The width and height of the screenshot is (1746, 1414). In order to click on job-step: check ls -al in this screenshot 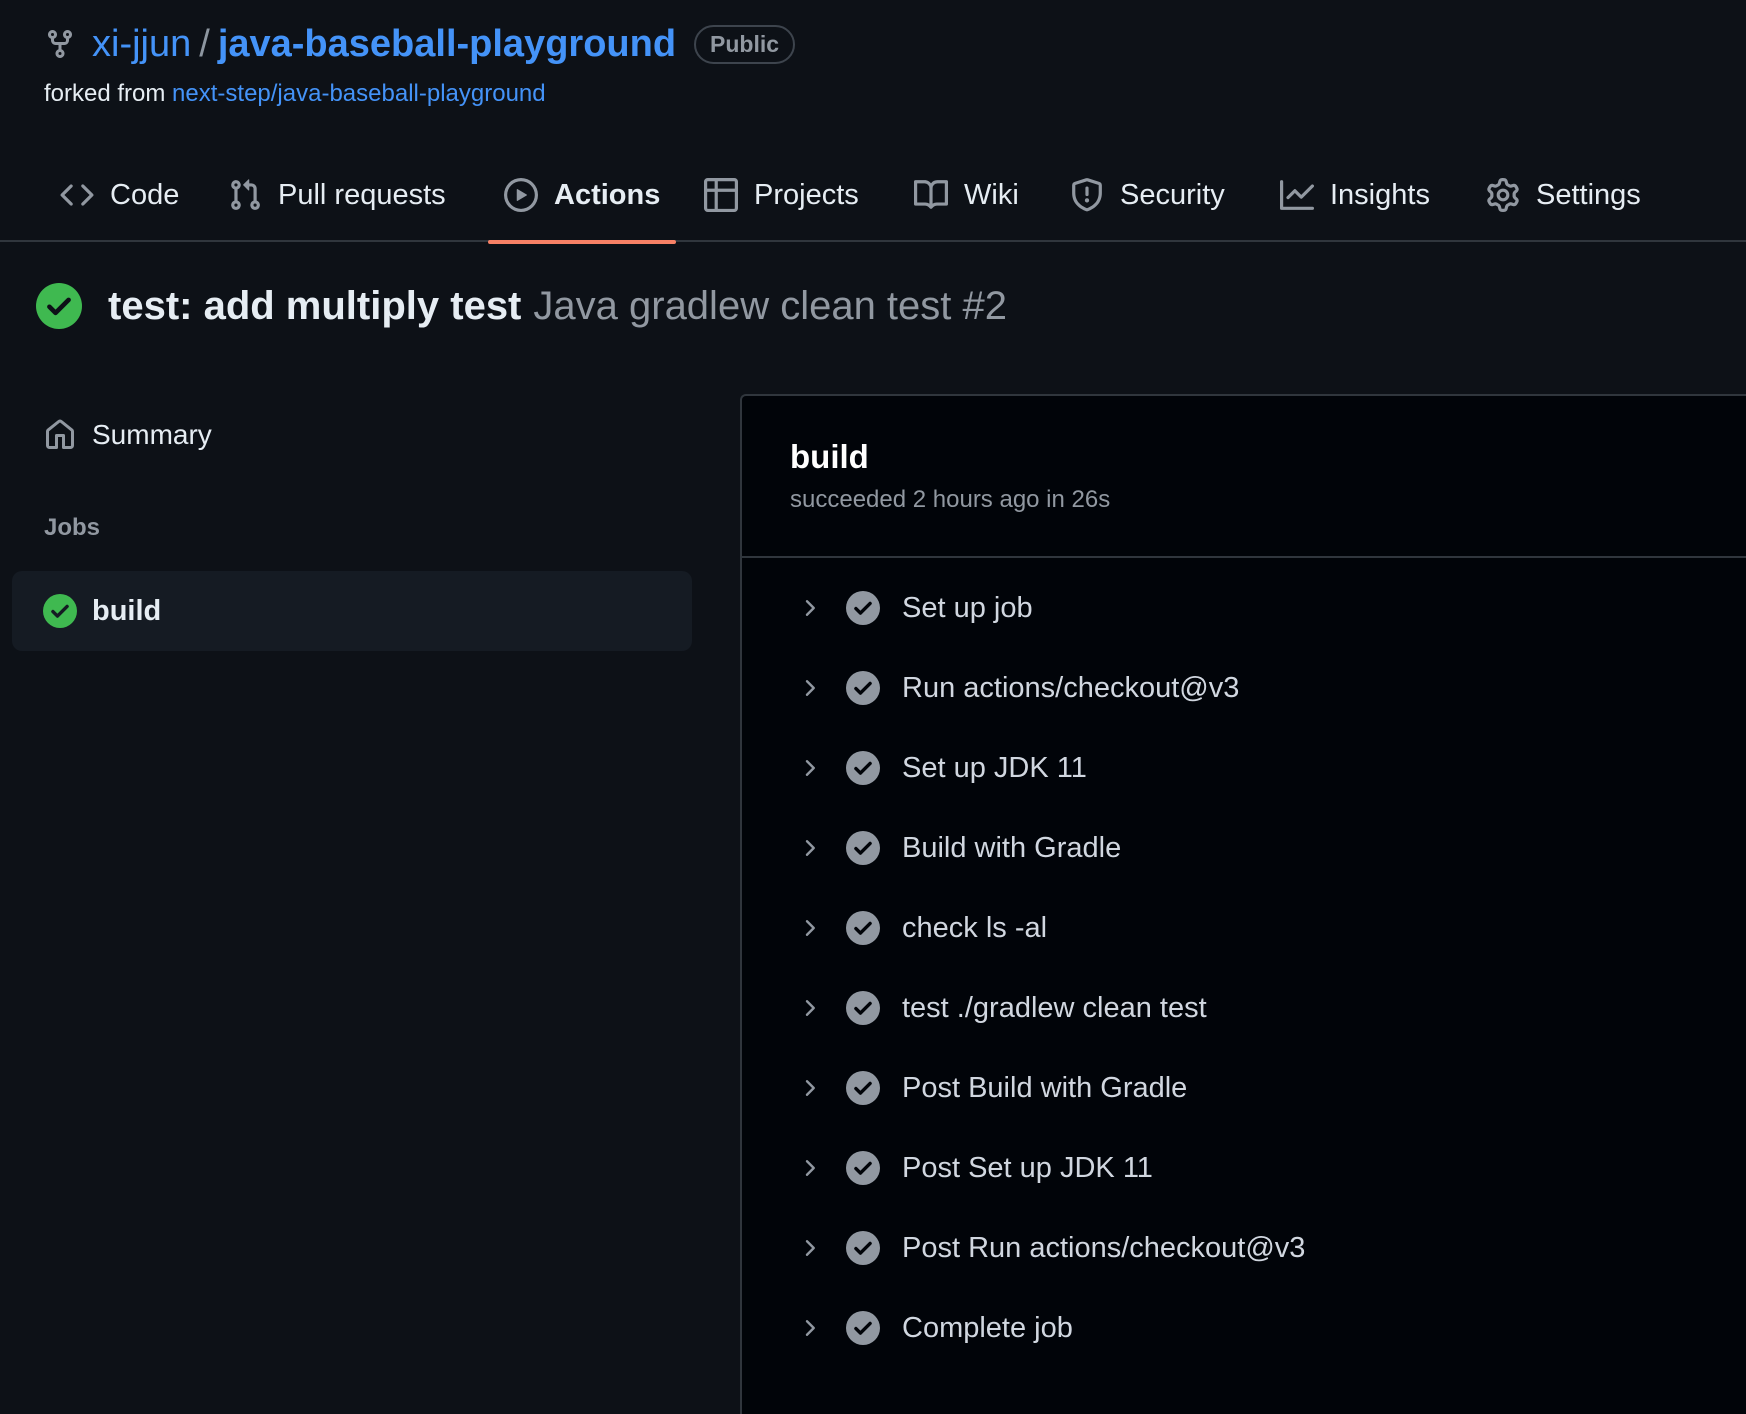, I will do `click(1244, 928)`.